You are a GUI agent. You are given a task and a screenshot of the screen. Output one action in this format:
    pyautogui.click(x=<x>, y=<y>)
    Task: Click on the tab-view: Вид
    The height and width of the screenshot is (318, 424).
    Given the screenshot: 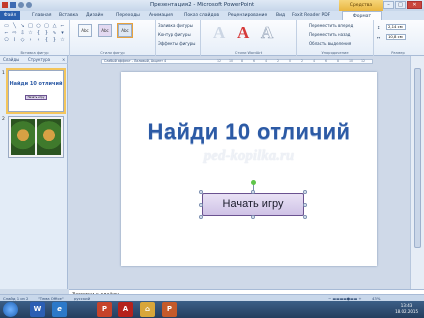 What is the action you would take?
    pyautogui.click(x=280, y=15)
    